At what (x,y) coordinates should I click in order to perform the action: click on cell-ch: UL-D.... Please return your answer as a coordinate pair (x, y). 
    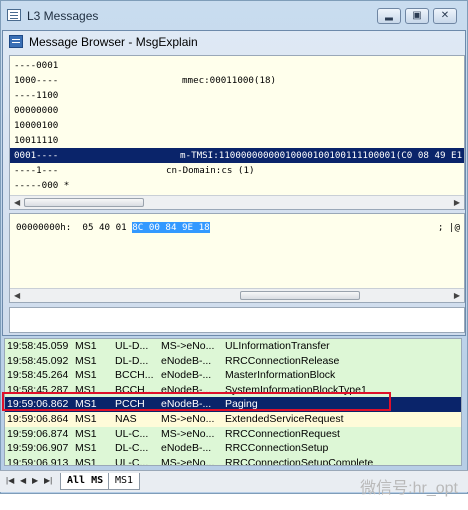
    Looking at the image, I should click on (132, 346).